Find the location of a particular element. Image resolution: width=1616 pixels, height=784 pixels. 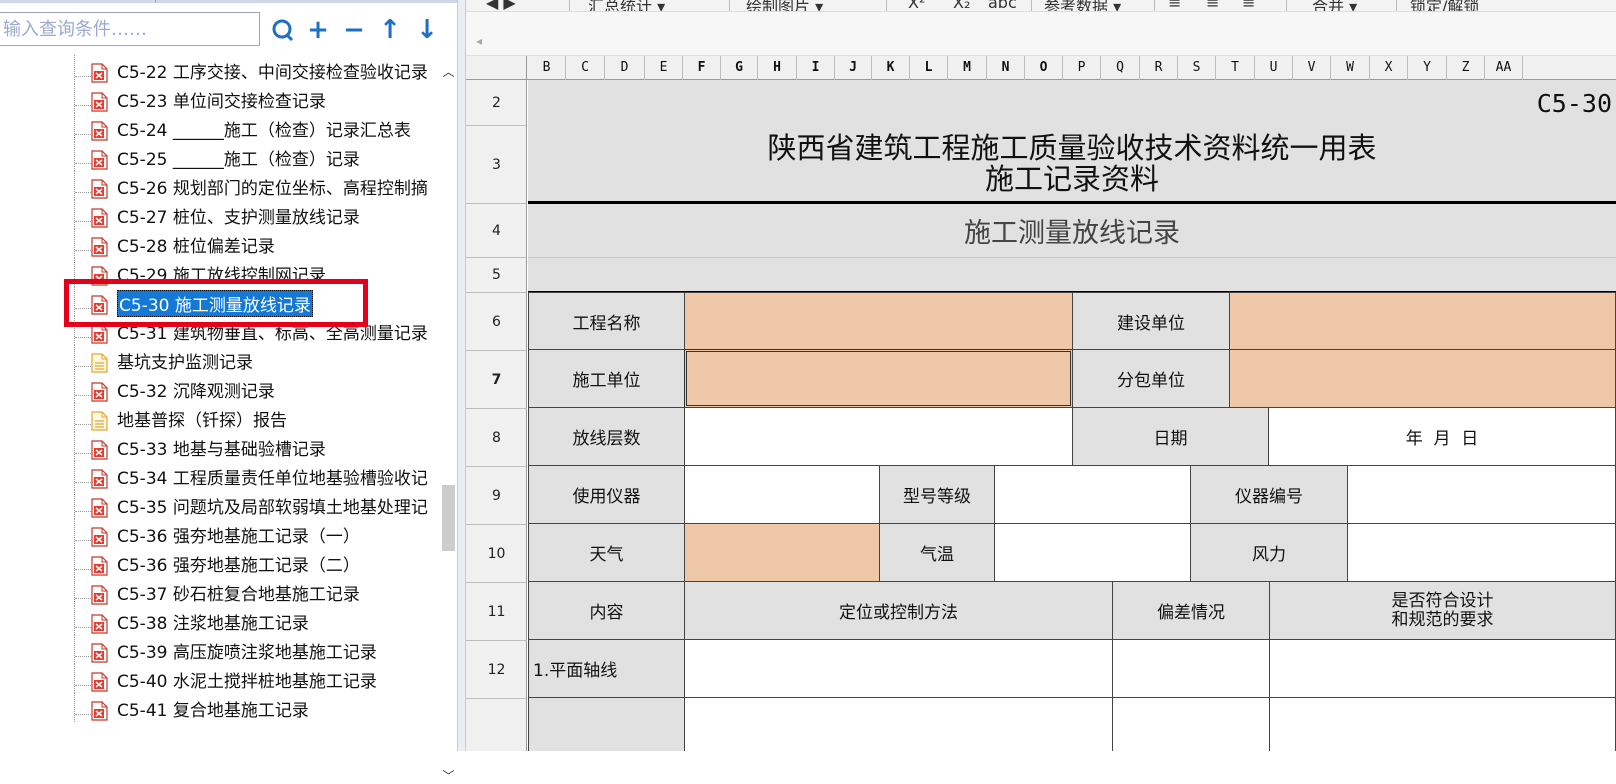

tree-item: C5-41 复合地基施工记录 is located at coordinates (220, 707).